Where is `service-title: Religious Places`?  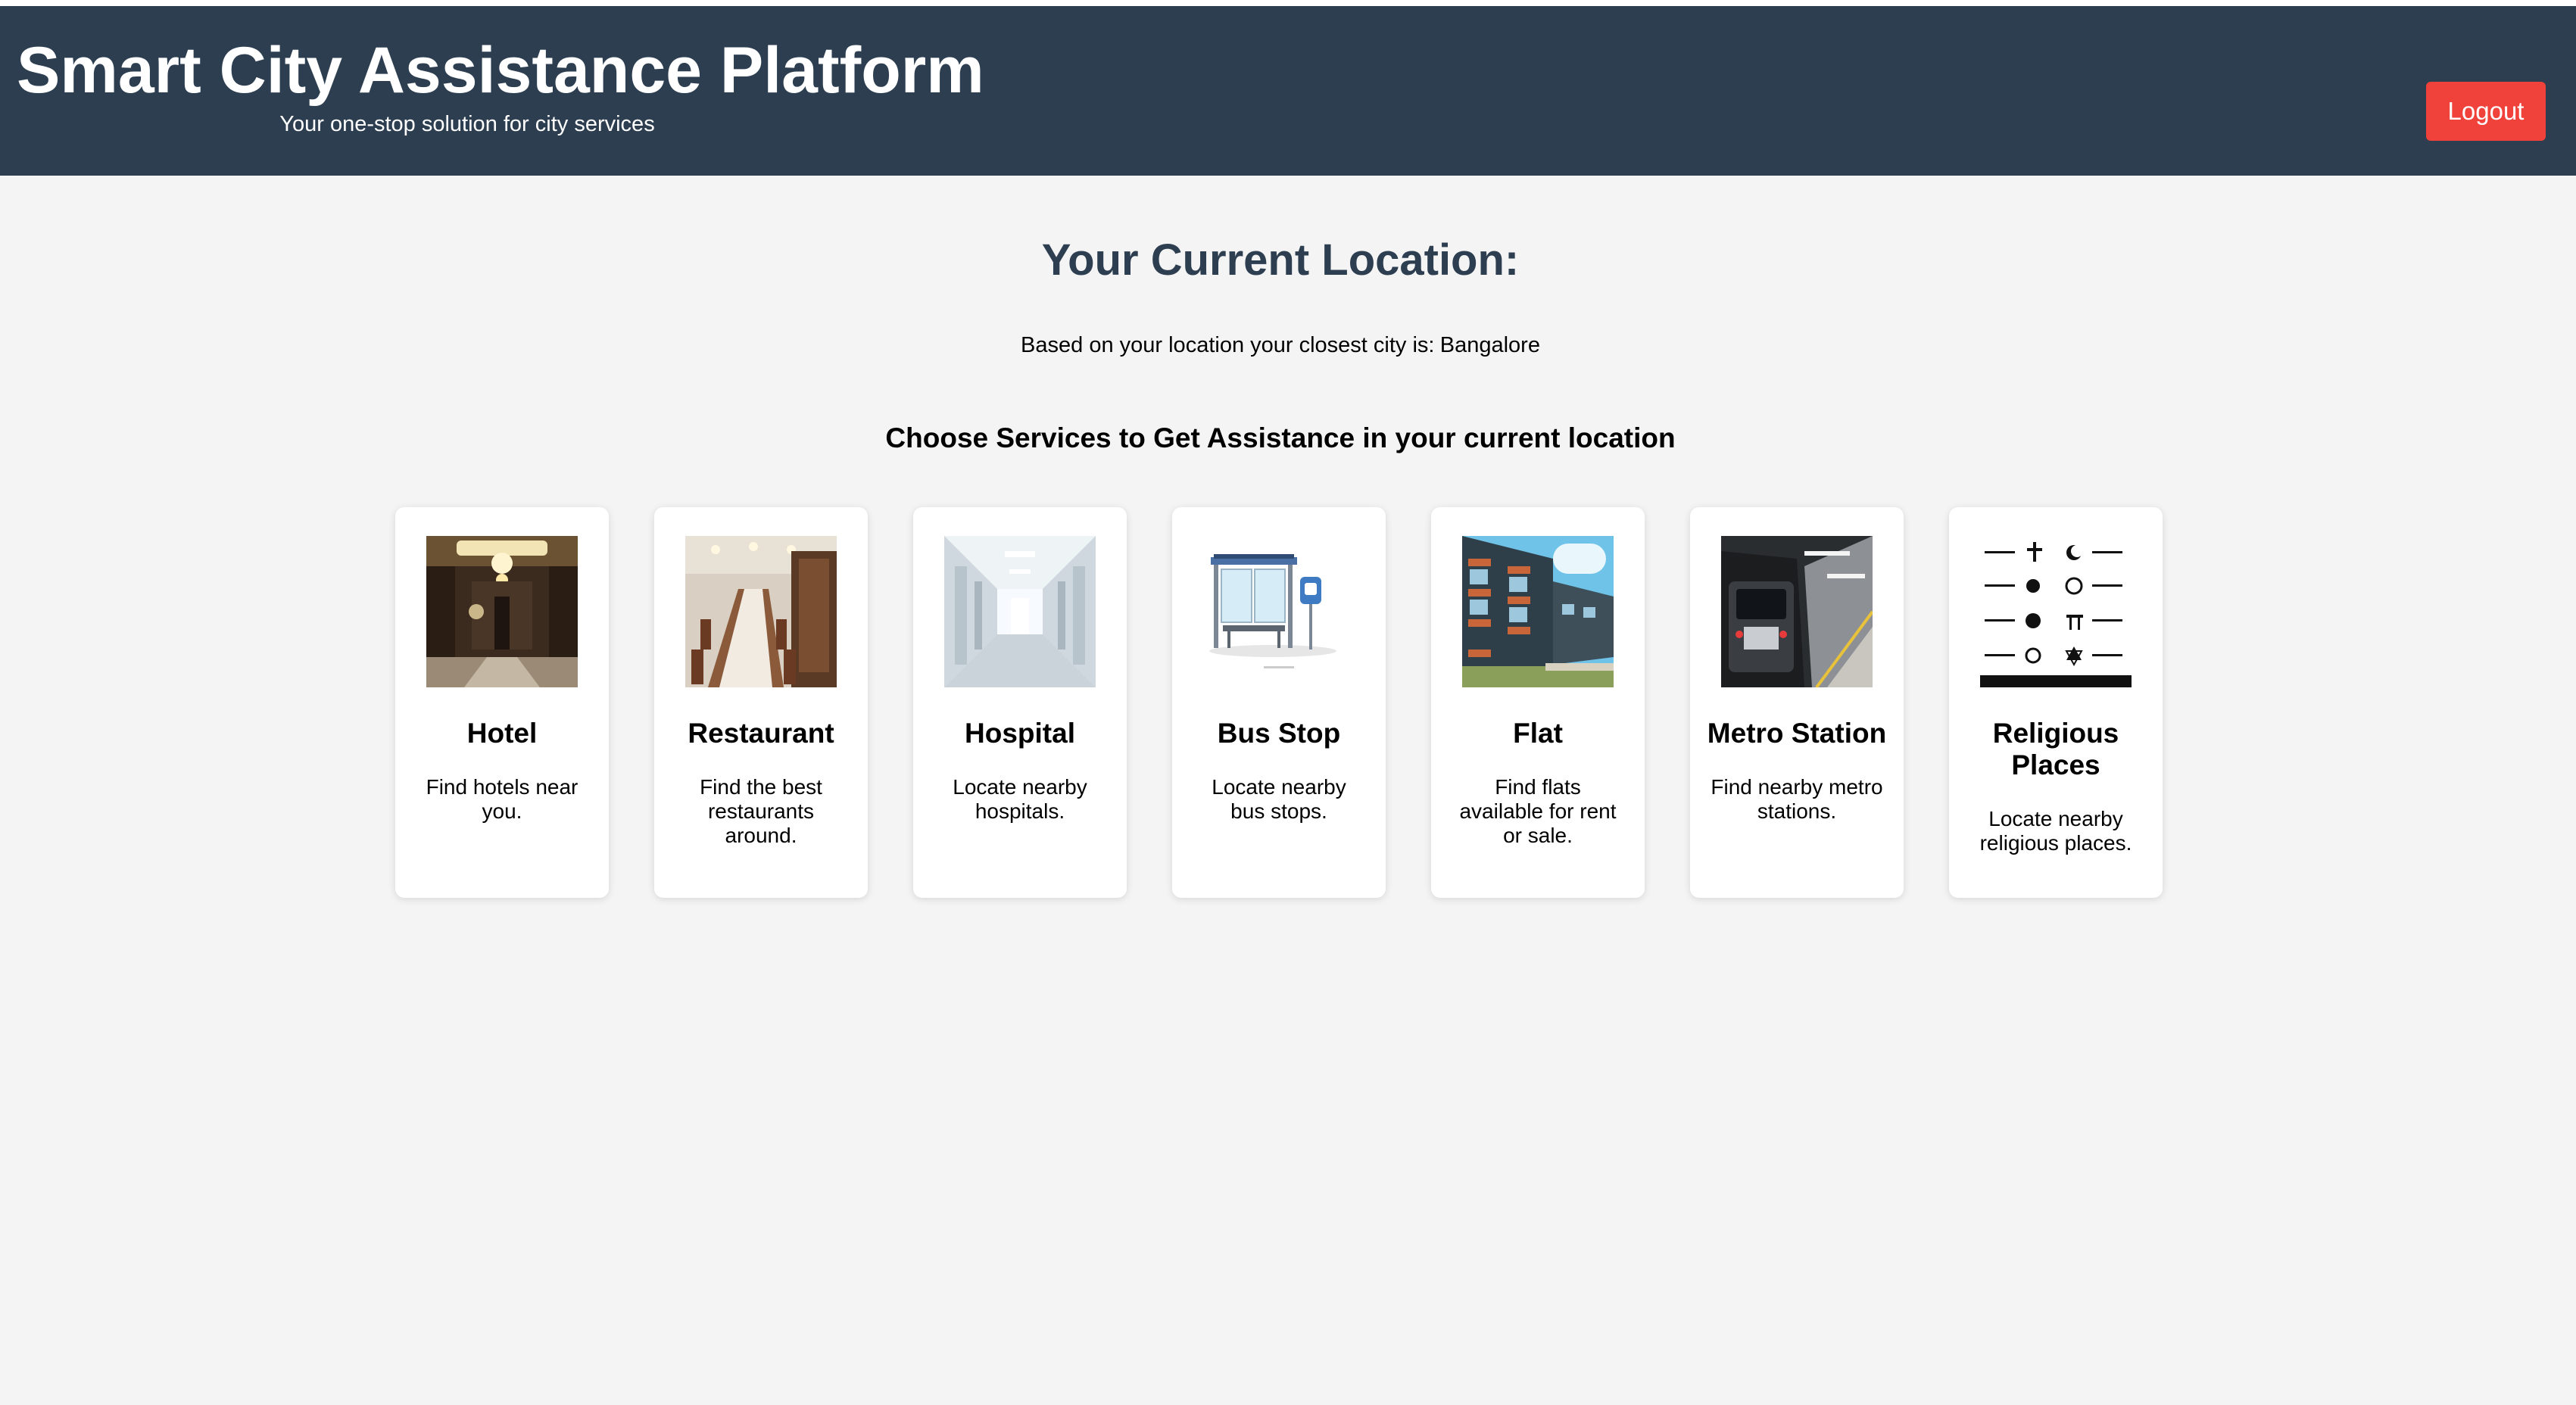
service-title: Religious Places is located at coordinates (2055, 749).